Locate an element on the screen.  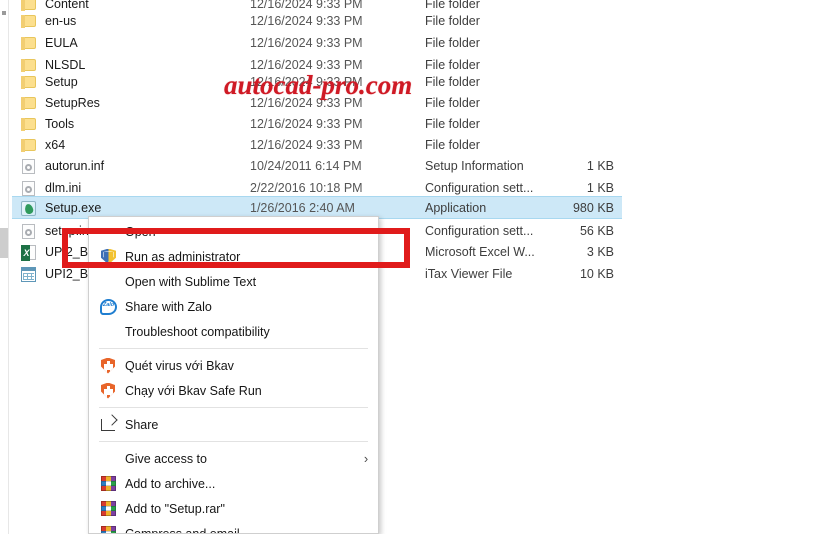
file-name: x64 is located at coordinates (55, 144).